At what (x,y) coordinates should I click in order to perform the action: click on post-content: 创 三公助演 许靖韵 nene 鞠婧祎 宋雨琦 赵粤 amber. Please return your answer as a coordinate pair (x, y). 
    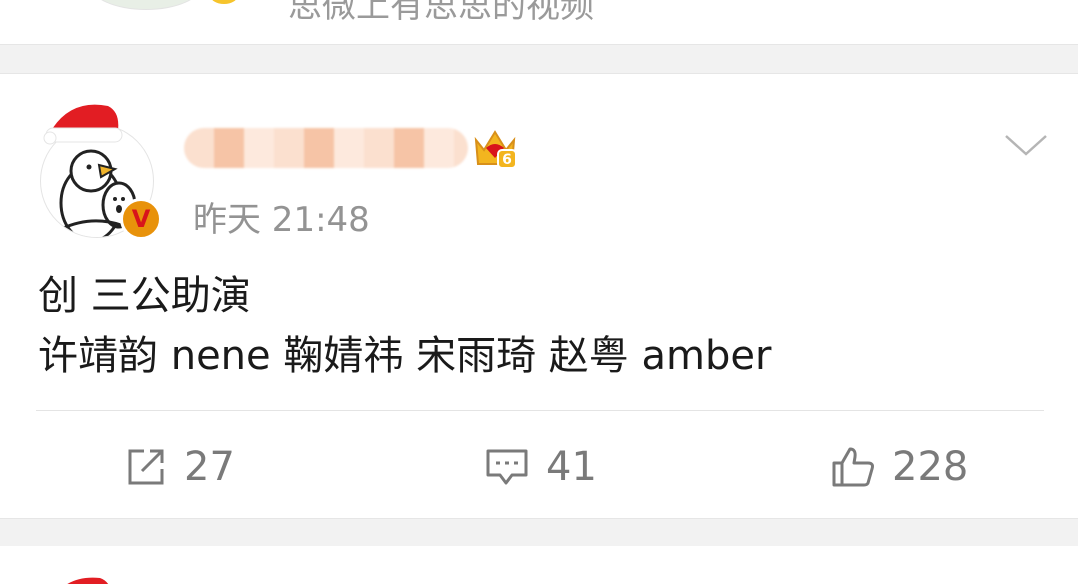
    Looking at the image, I should click on (404, 326).